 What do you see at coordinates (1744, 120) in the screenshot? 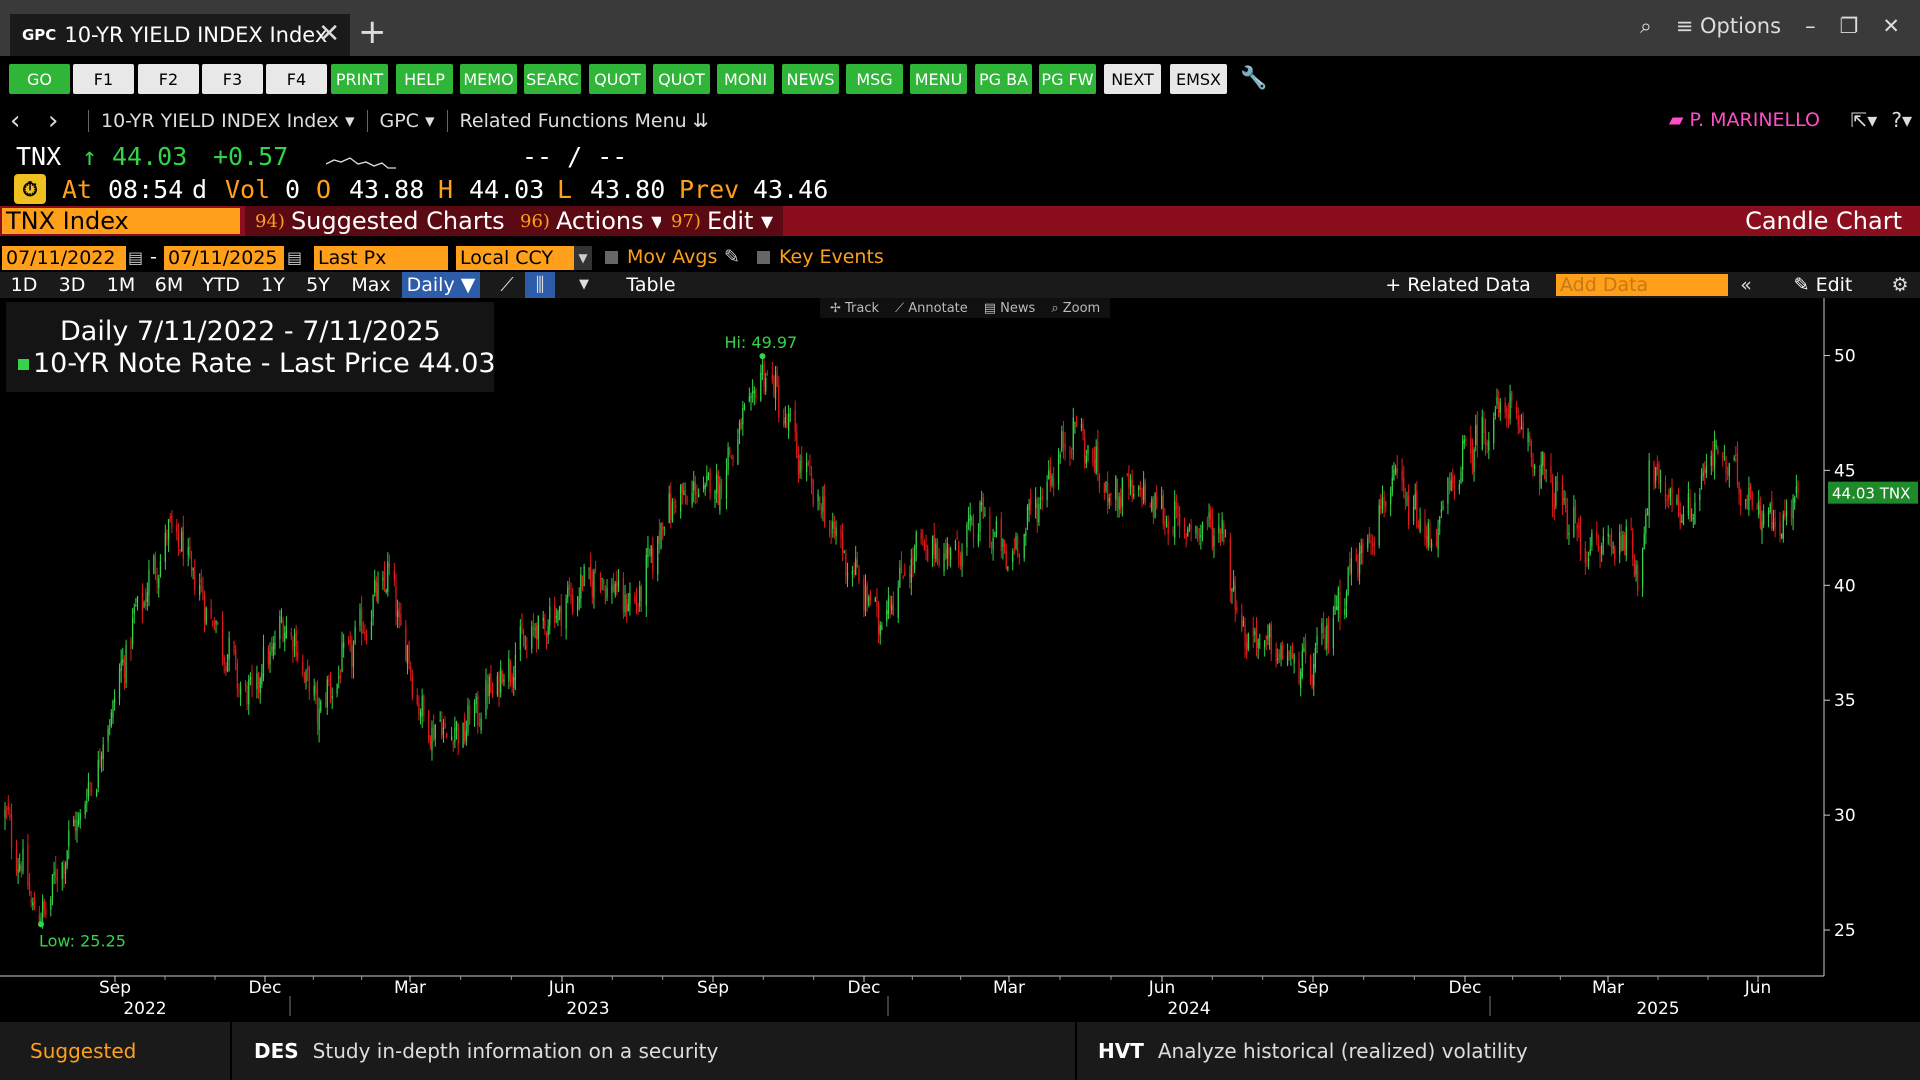
I see `user-name: ▰ P. MARINELLO` at bounding box center [1744, 120].